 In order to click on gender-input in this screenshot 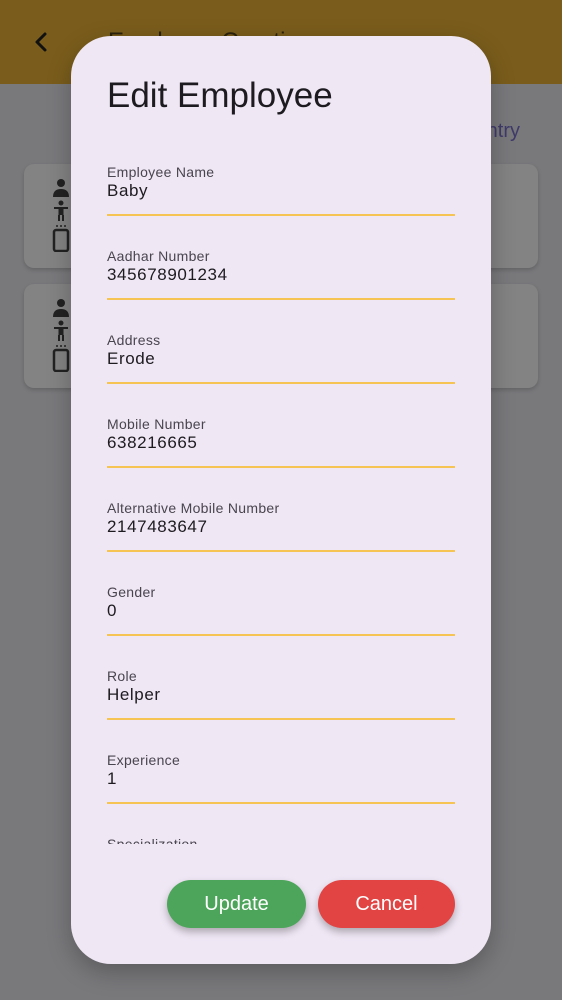, I will do `click(281, 611)`.